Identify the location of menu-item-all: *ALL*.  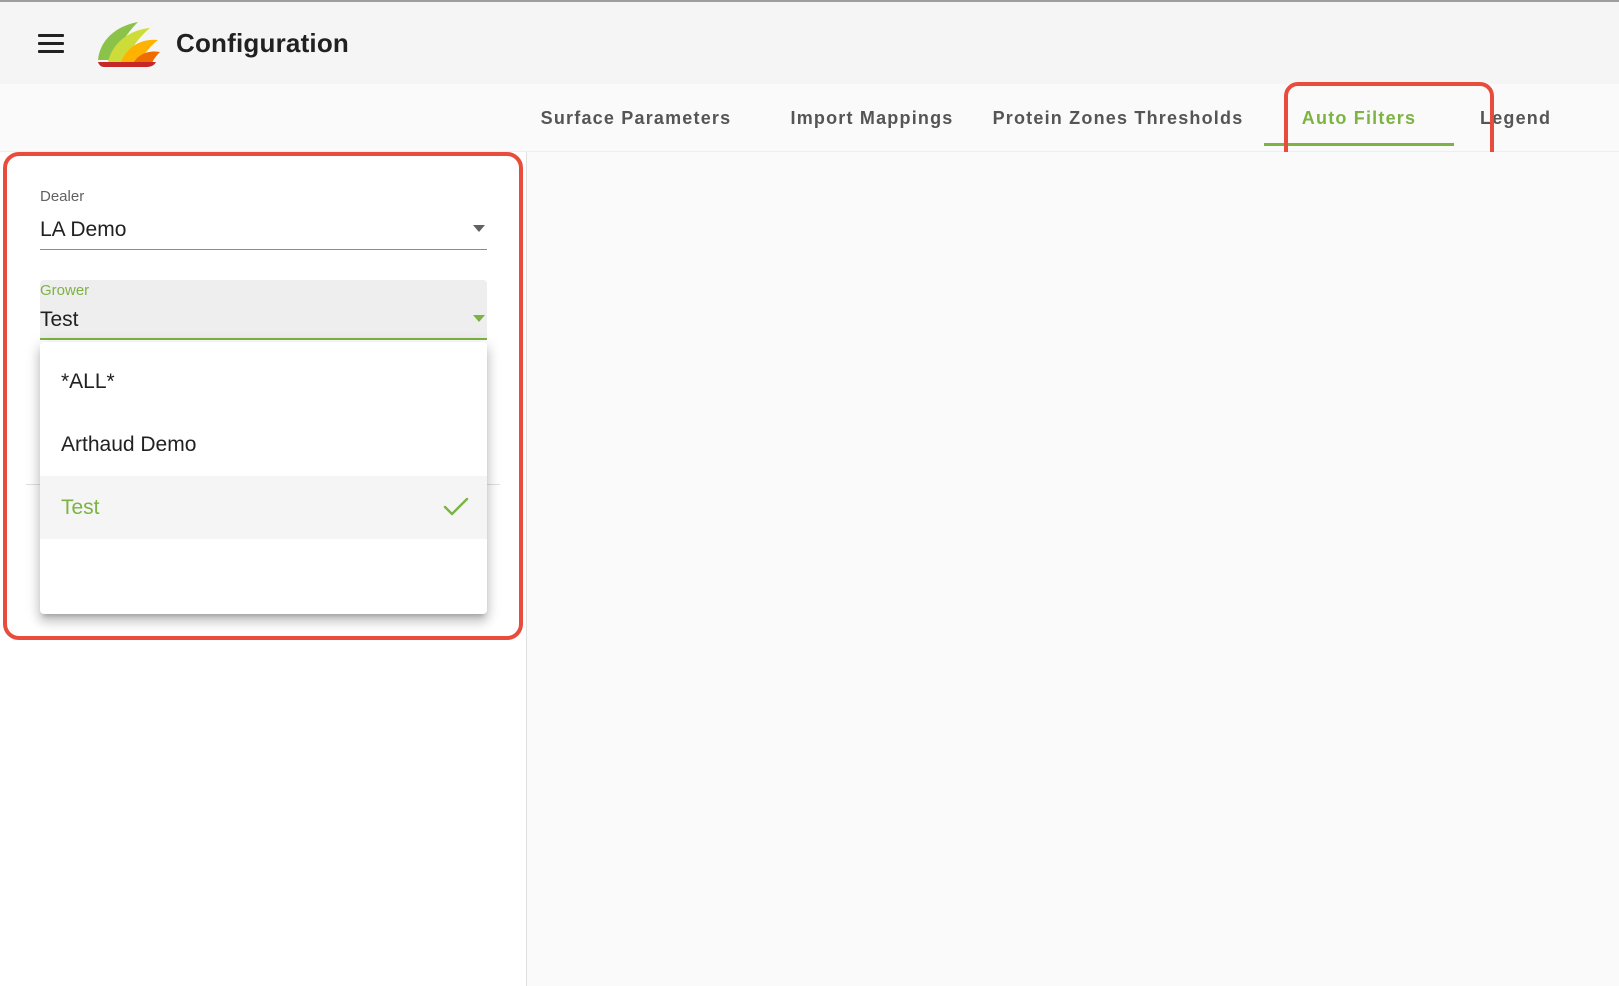
(263, 381).